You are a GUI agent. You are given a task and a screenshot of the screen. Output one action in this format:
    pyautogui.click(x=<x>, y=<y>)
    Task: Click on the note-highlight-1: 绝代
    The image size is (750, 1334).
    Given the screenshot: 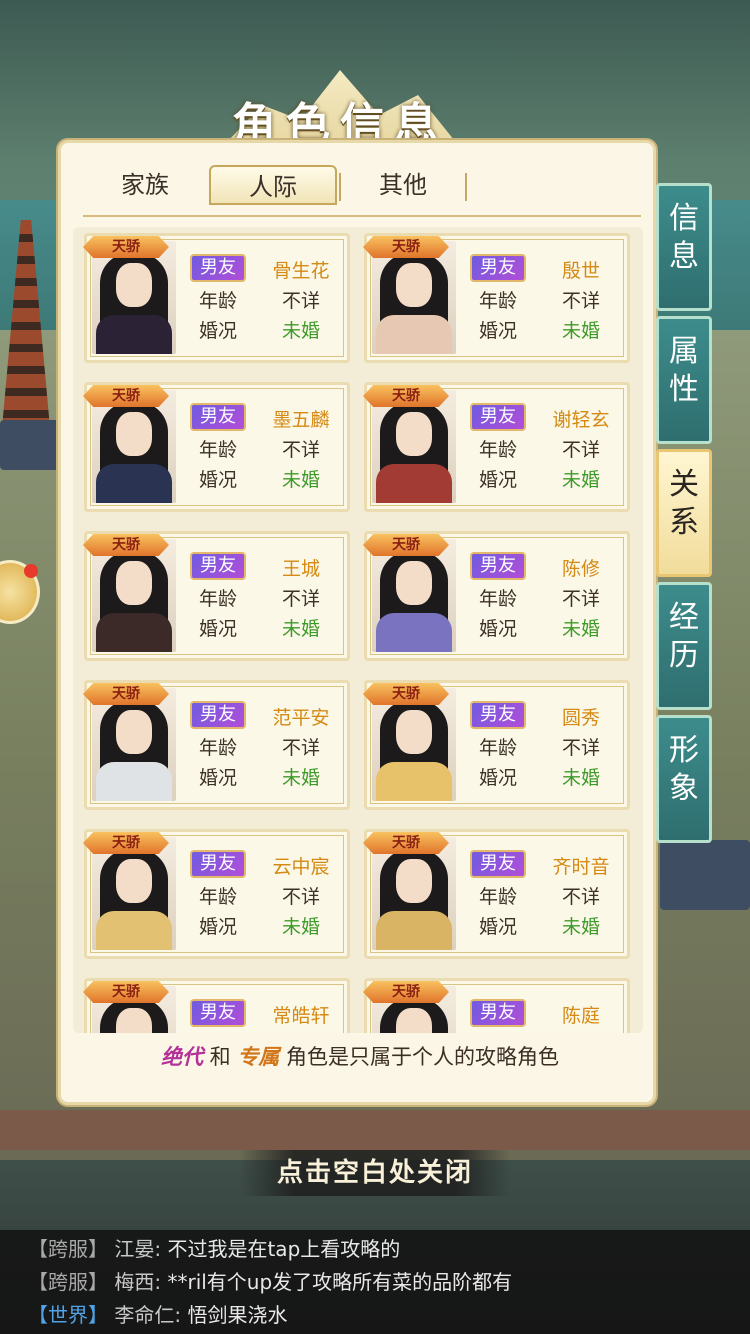 What is the action you would take?
    pyautogui.click(x=181, y=1056)
    